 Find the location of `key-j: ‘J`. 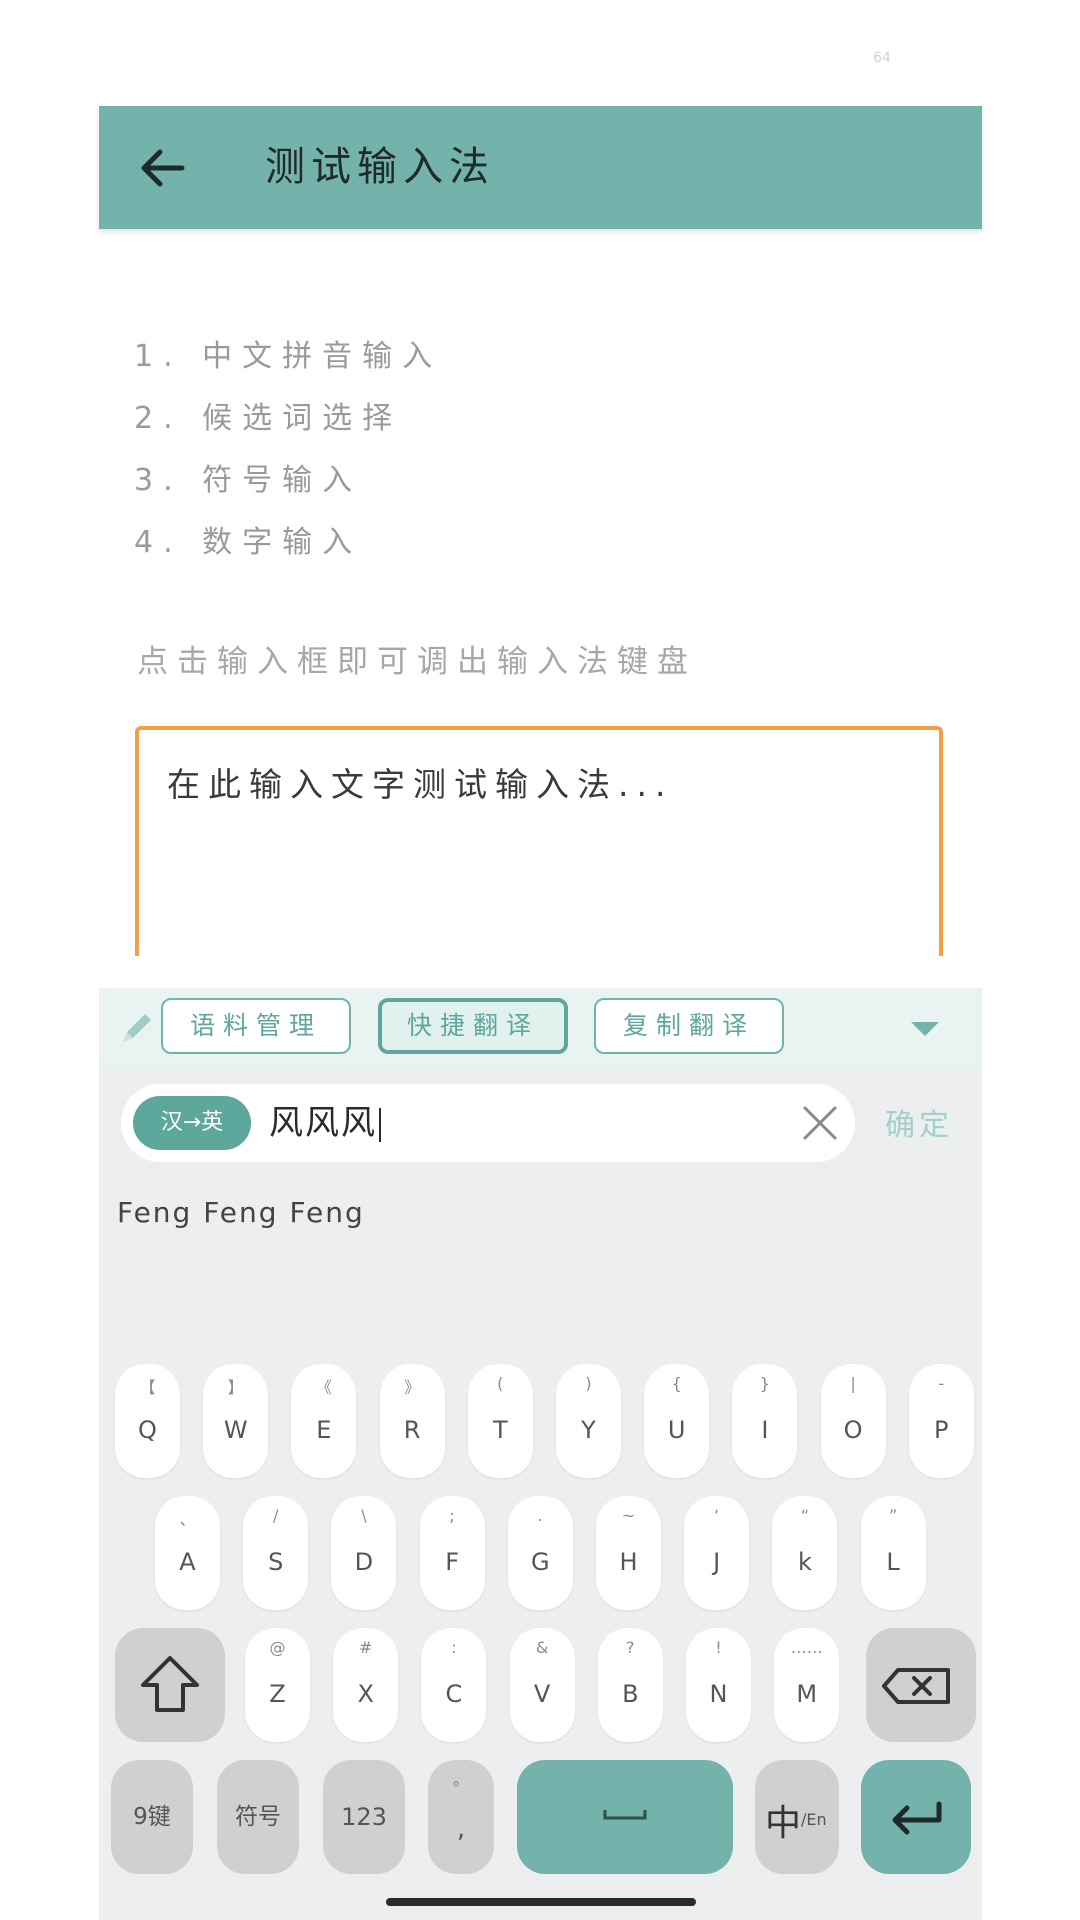

key-j: ‘J is located at coordinates (717, 1553).